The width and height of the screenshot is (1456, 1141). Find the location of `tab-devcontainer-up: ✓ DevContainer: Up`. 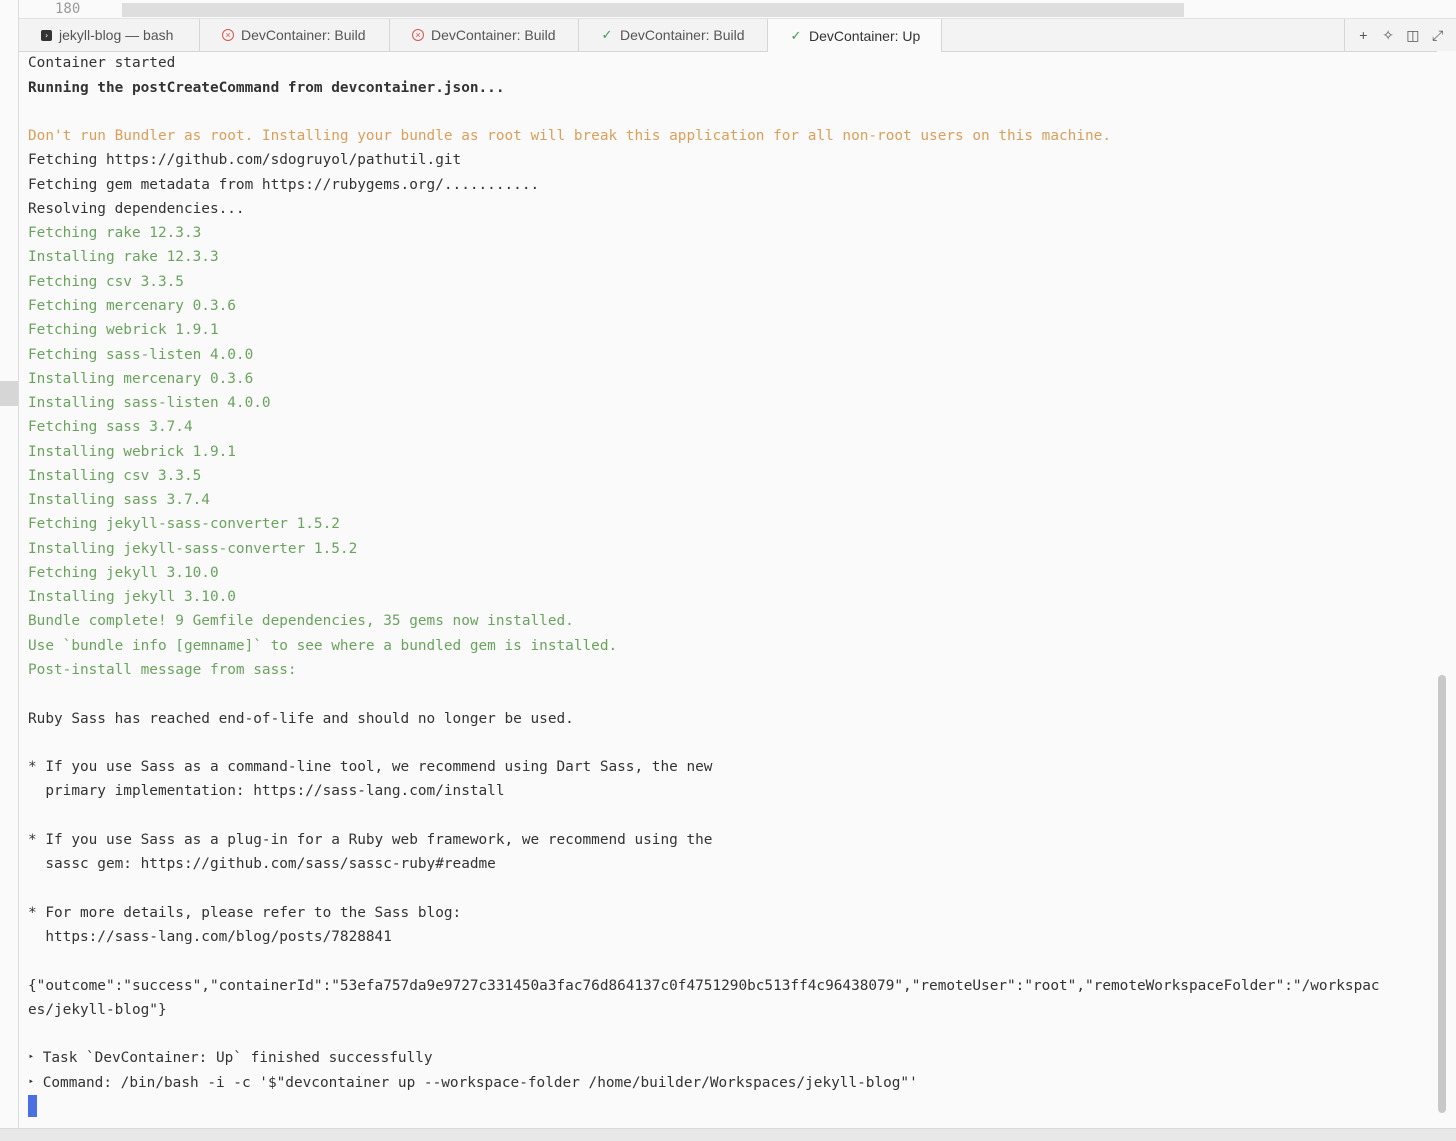

tab-devcontainer-up: ✓ DevContainer: Up is located at coordinates (855, 35).